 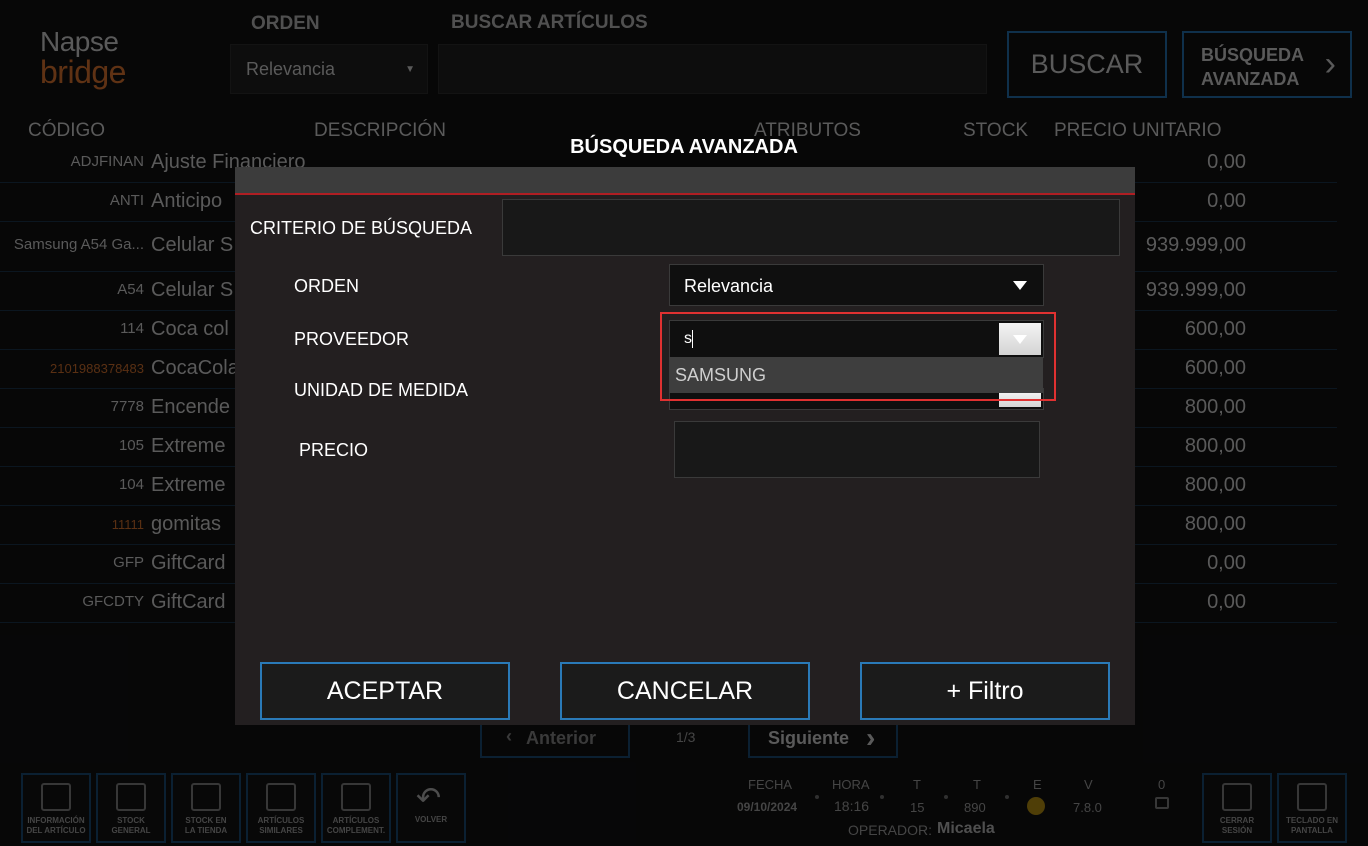 What do you see at coordinates (858, 356) in the screenshot?
I see `highlight-box` at bounding box center [858, 356].